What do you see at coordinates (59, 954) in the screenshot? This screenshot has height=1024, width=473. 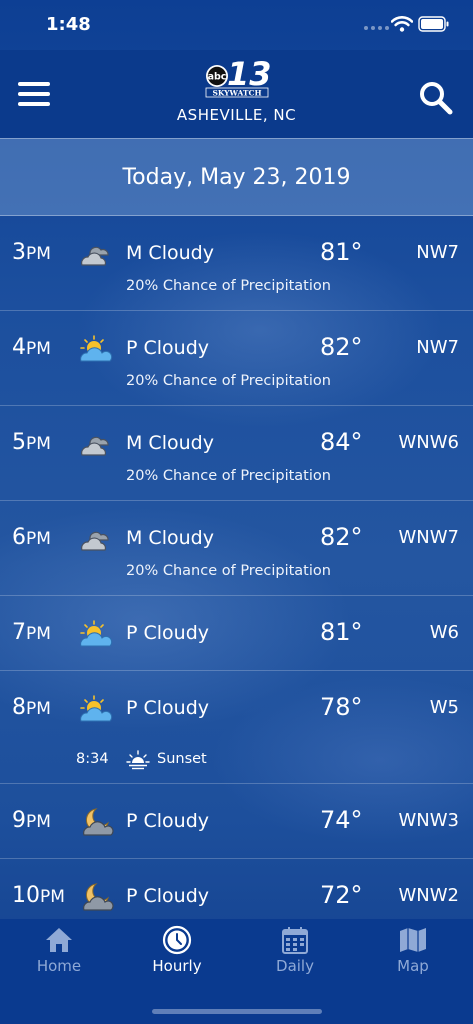 I see `tab-home: Home` at bounding box center [59, 954].